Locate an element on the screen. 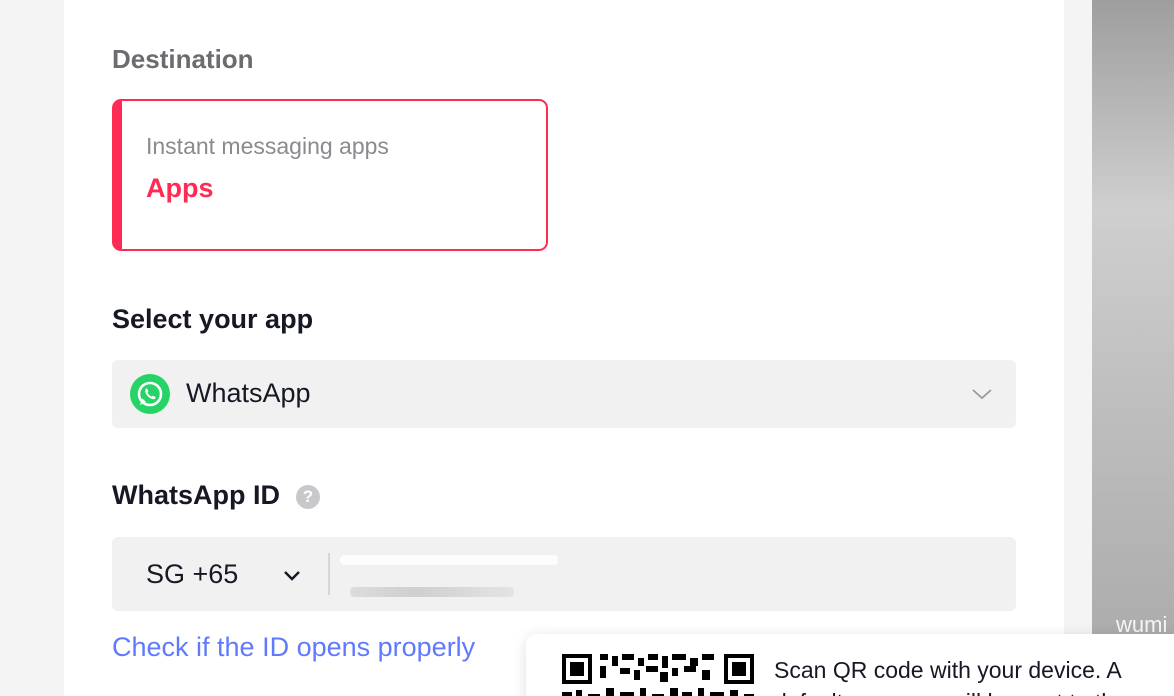 Image resolution: width=1174 pixels, height=696 pixels. whatsapp-id-label: WhatsApp ID is located at coordinates (196, 495).